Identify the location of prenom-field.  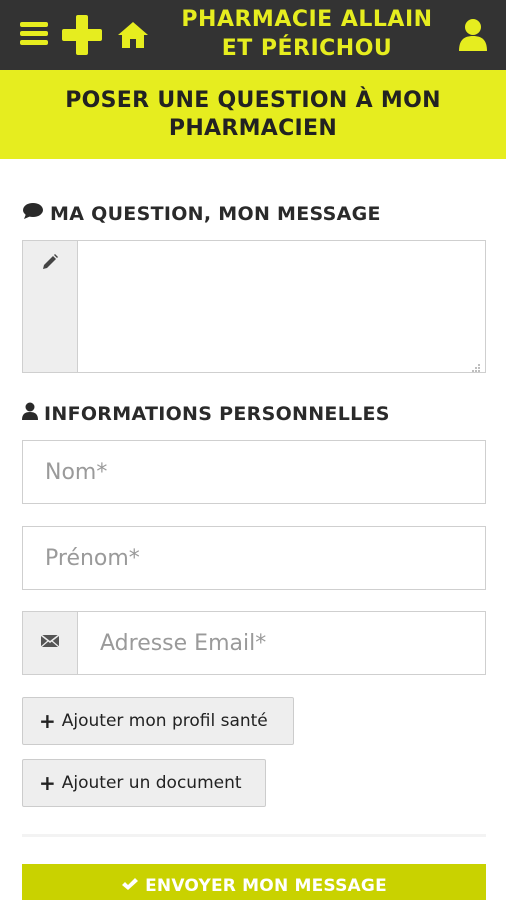
(254, 558).